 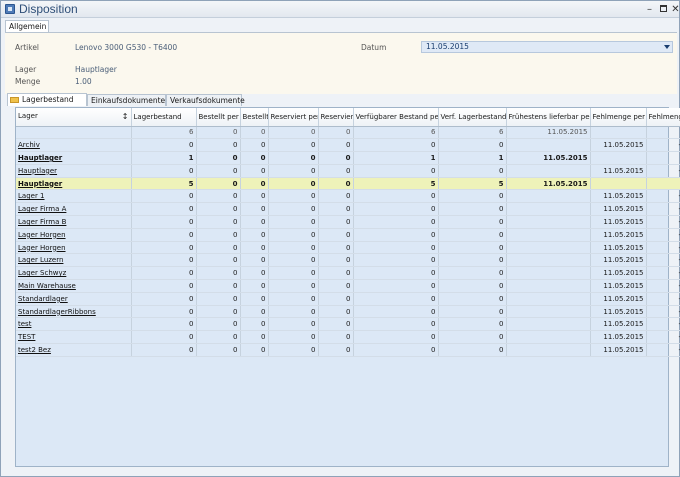 I want to click on lager-label: Lager, so click(x=26, y=69).